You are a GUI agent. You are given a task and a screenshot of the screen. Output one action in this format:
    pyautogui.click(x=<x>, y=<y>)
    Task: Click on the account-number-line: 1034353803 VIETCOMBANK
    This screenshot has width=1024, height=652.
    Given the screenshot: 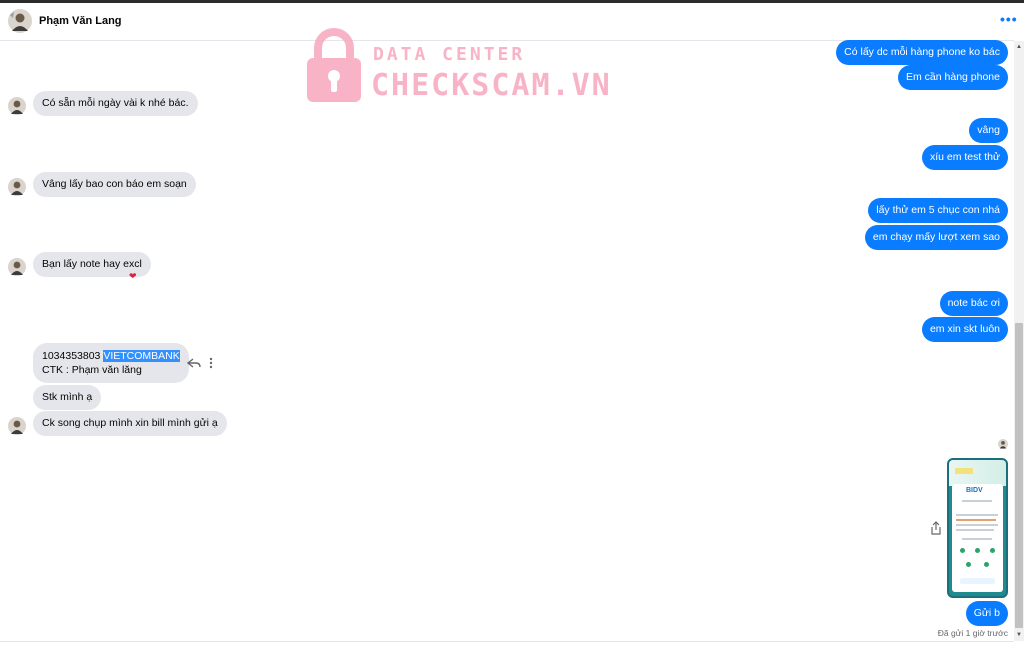 What is the action you would take?
    pyautogui.click(x=111, y=356)
    